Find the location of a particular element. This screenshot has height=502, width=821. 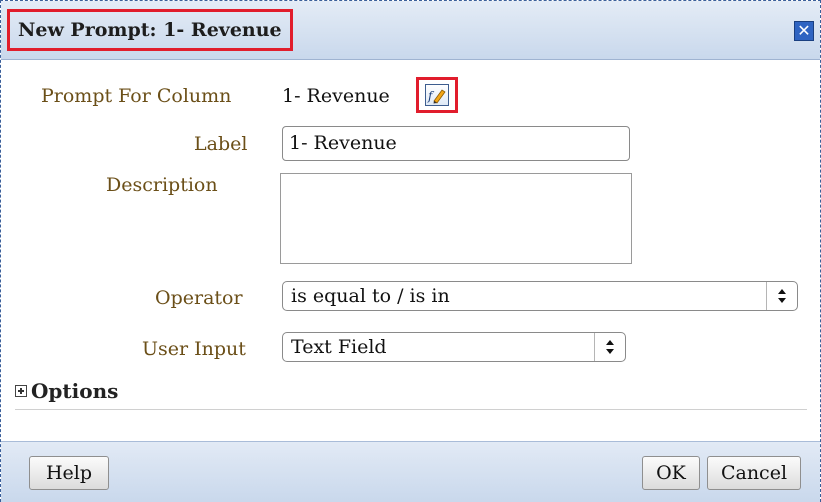

close-icon: ✕ is located at coordinates (804, 31).